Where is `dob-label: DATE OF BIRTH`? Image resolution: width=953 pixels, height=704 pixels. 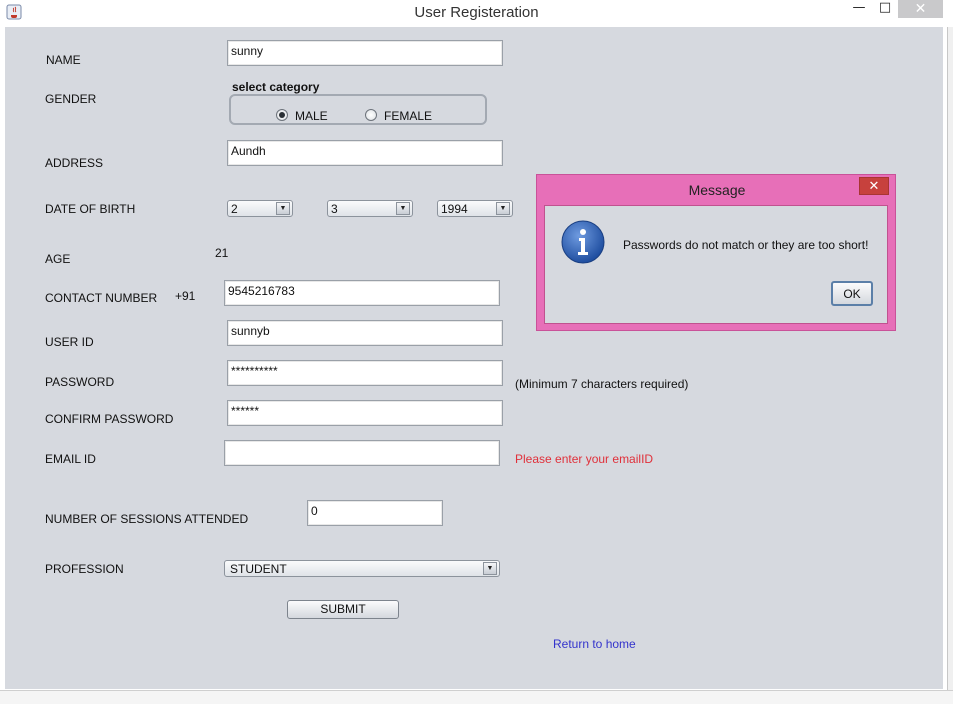
dob-label: DATE OF BIRTH is located at coordinates (90, 209).